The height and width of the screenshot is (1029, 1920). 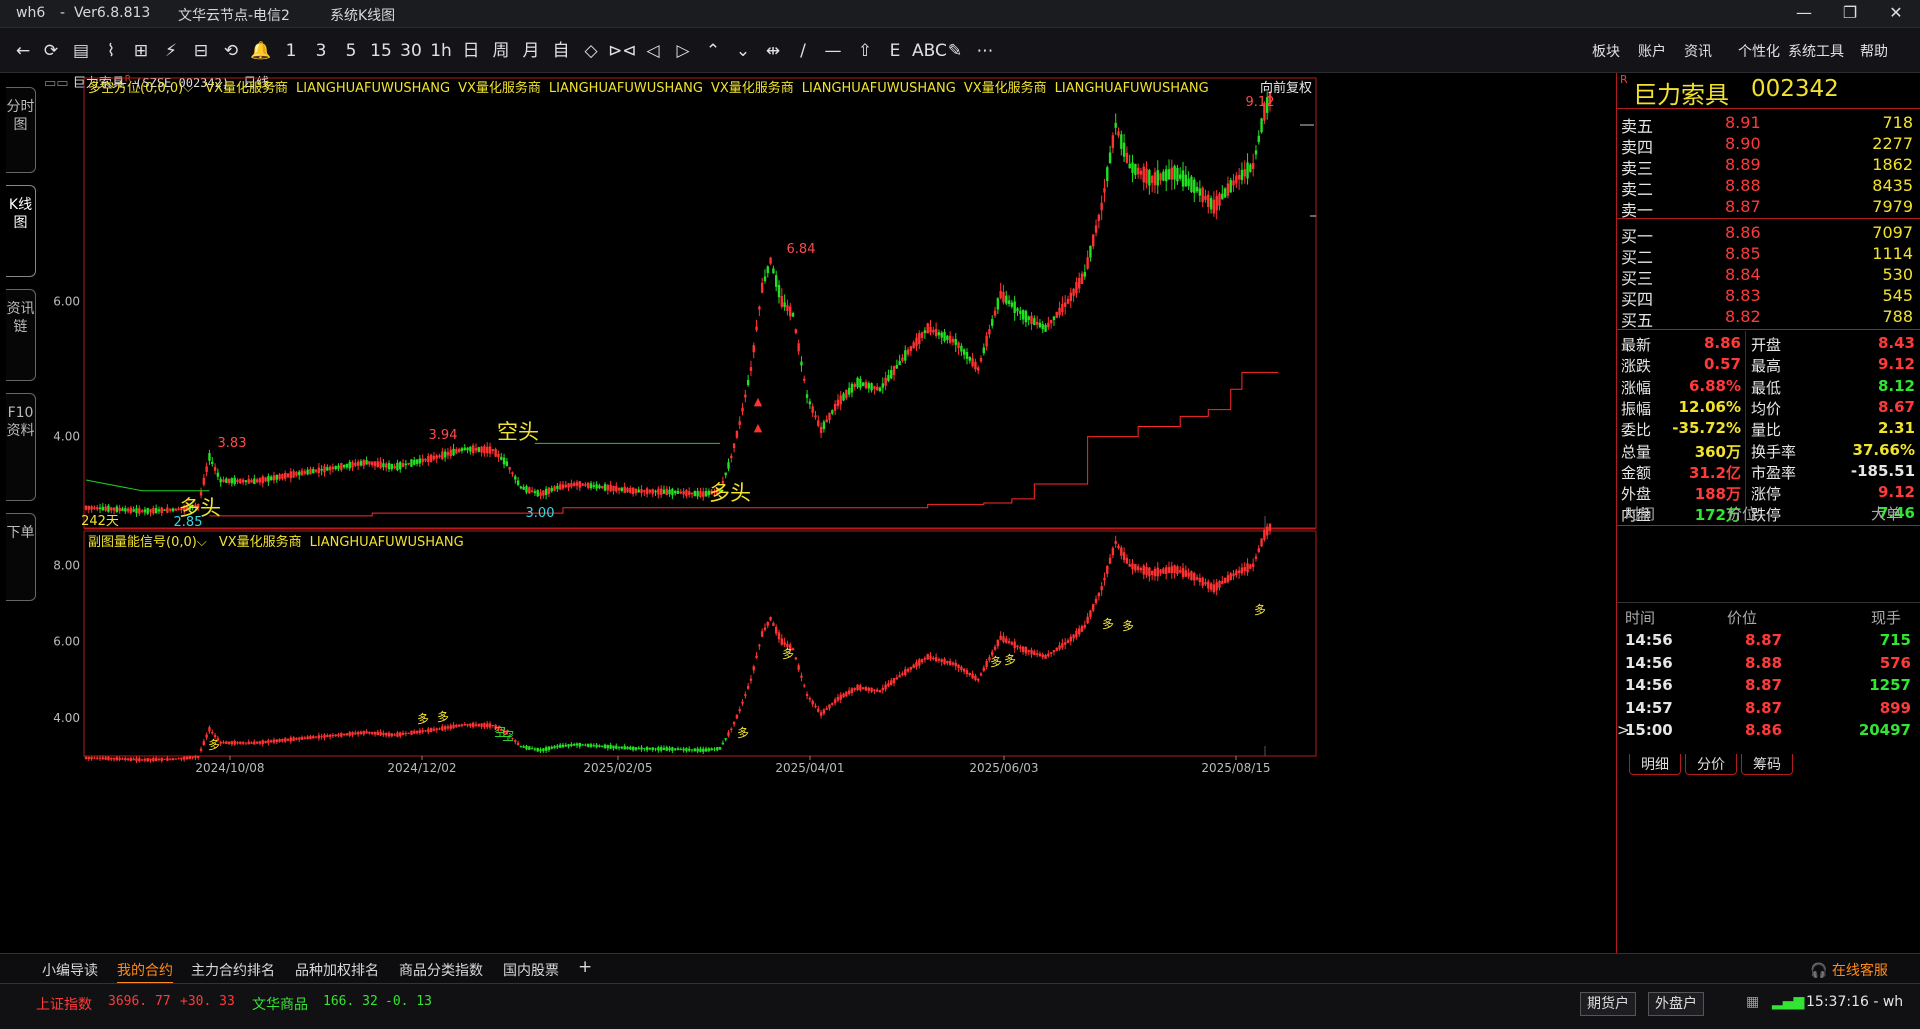 I want to click on panel-tab-detail: 明细, so click(x=1655, y=764).